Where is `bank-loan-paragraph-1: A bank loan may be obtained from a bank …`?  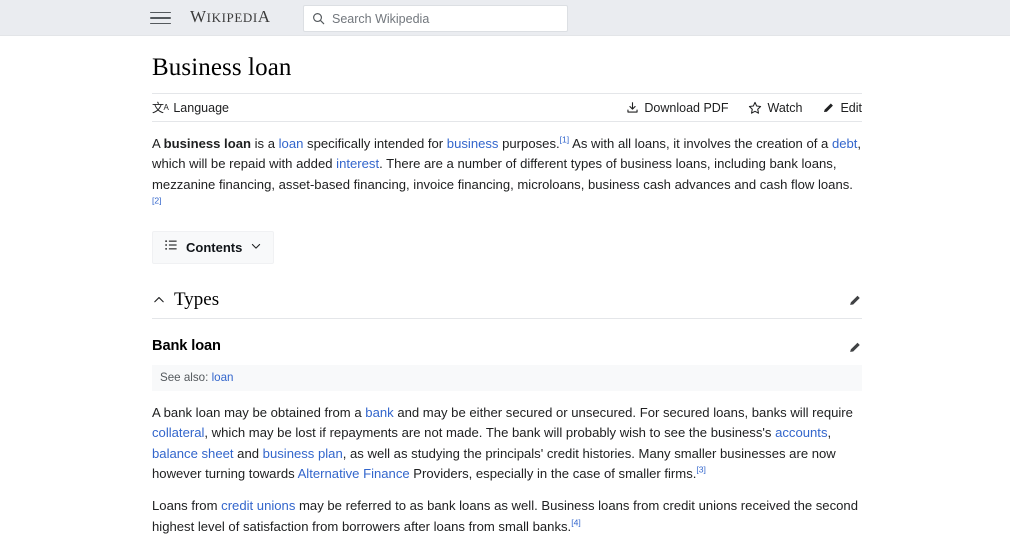
bank-loan-paragraph-1: A bank loan may be obtained from a bank … is located at coordinates (507, 443).